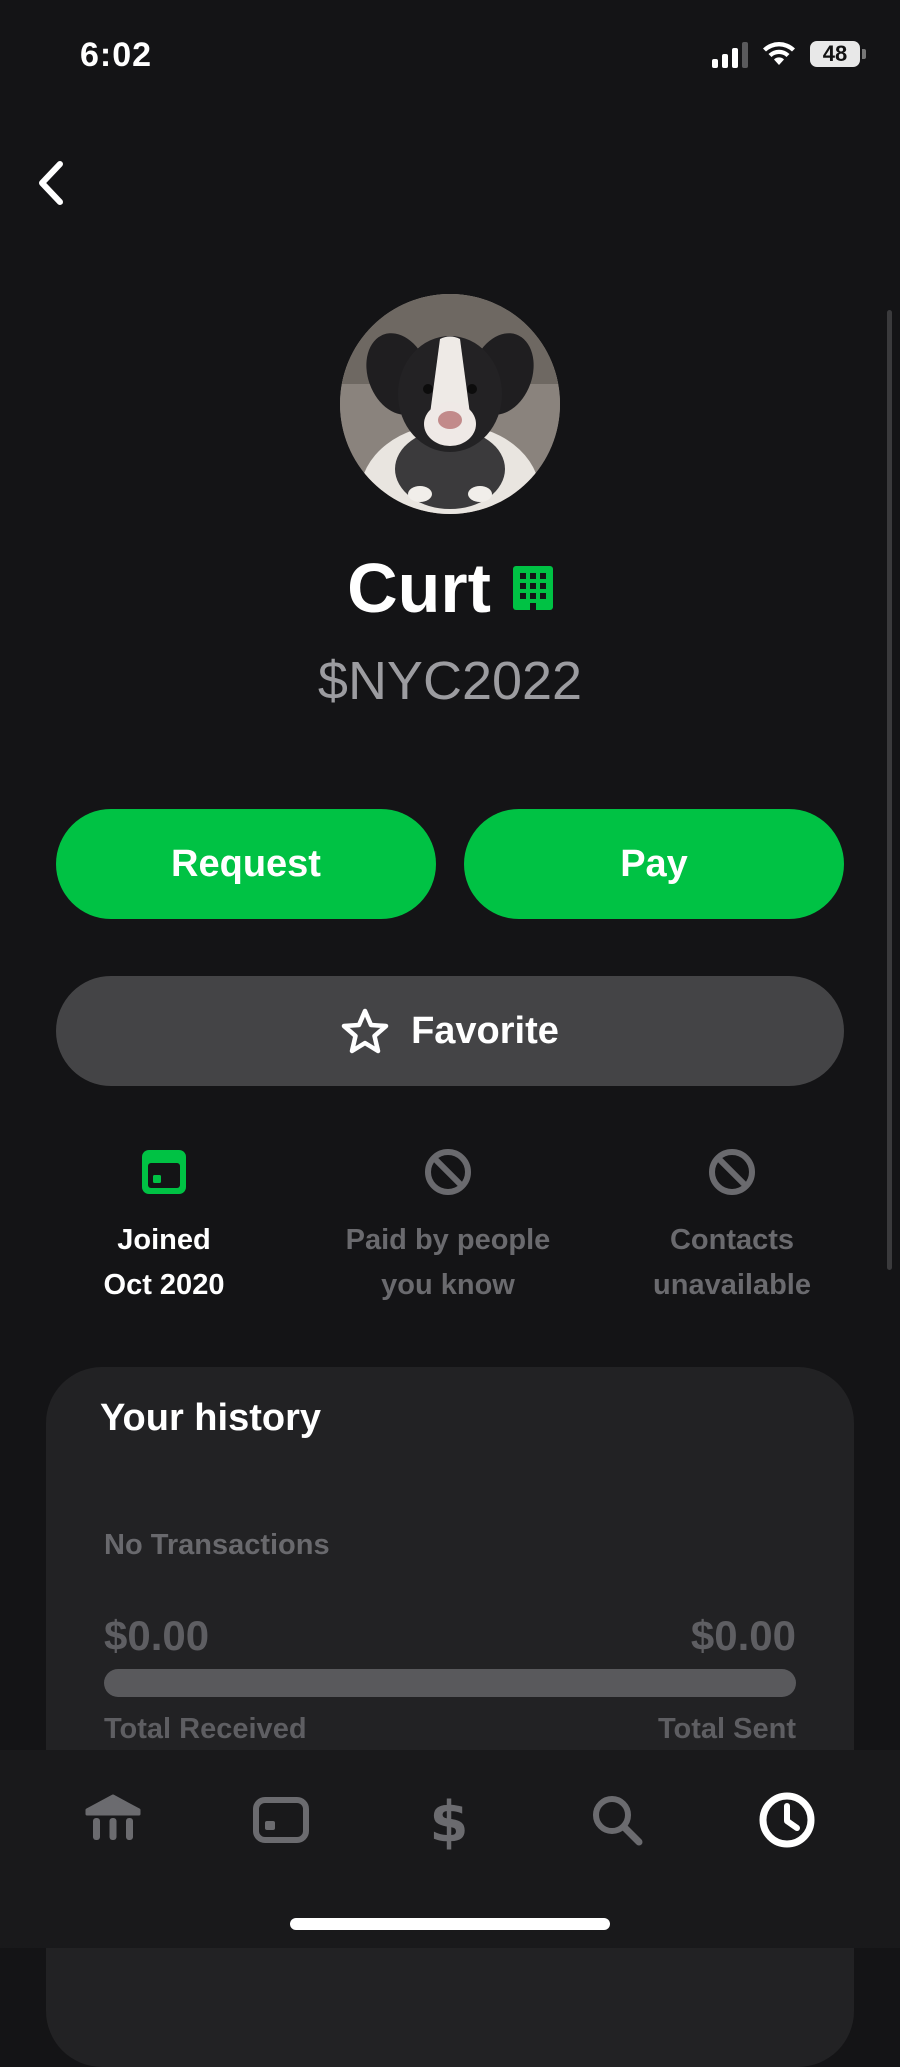 The height and width of the screenshot is (2067, 900). I want to click on status-icons: 48, so click(789, 54).